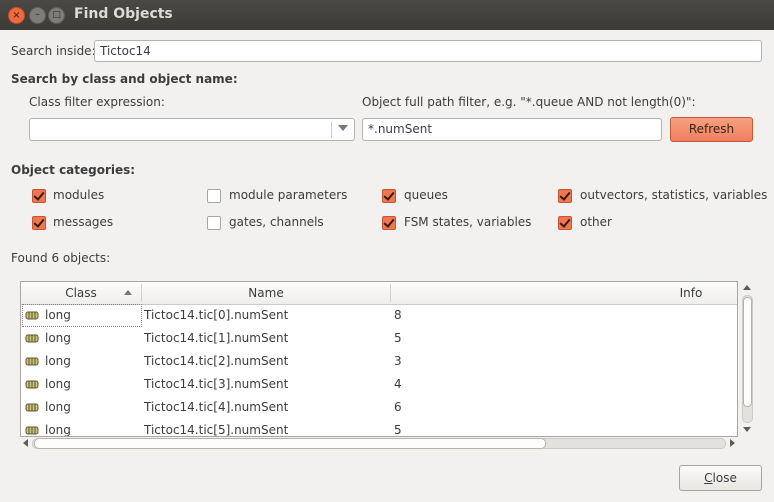 Image resolution: width=774 pixels, height=502 pixels. What do you see at coordinates (428, 51) in the screenshot?
I see `search-inside-input: Tictoc14` at bounding box center [428, 51].